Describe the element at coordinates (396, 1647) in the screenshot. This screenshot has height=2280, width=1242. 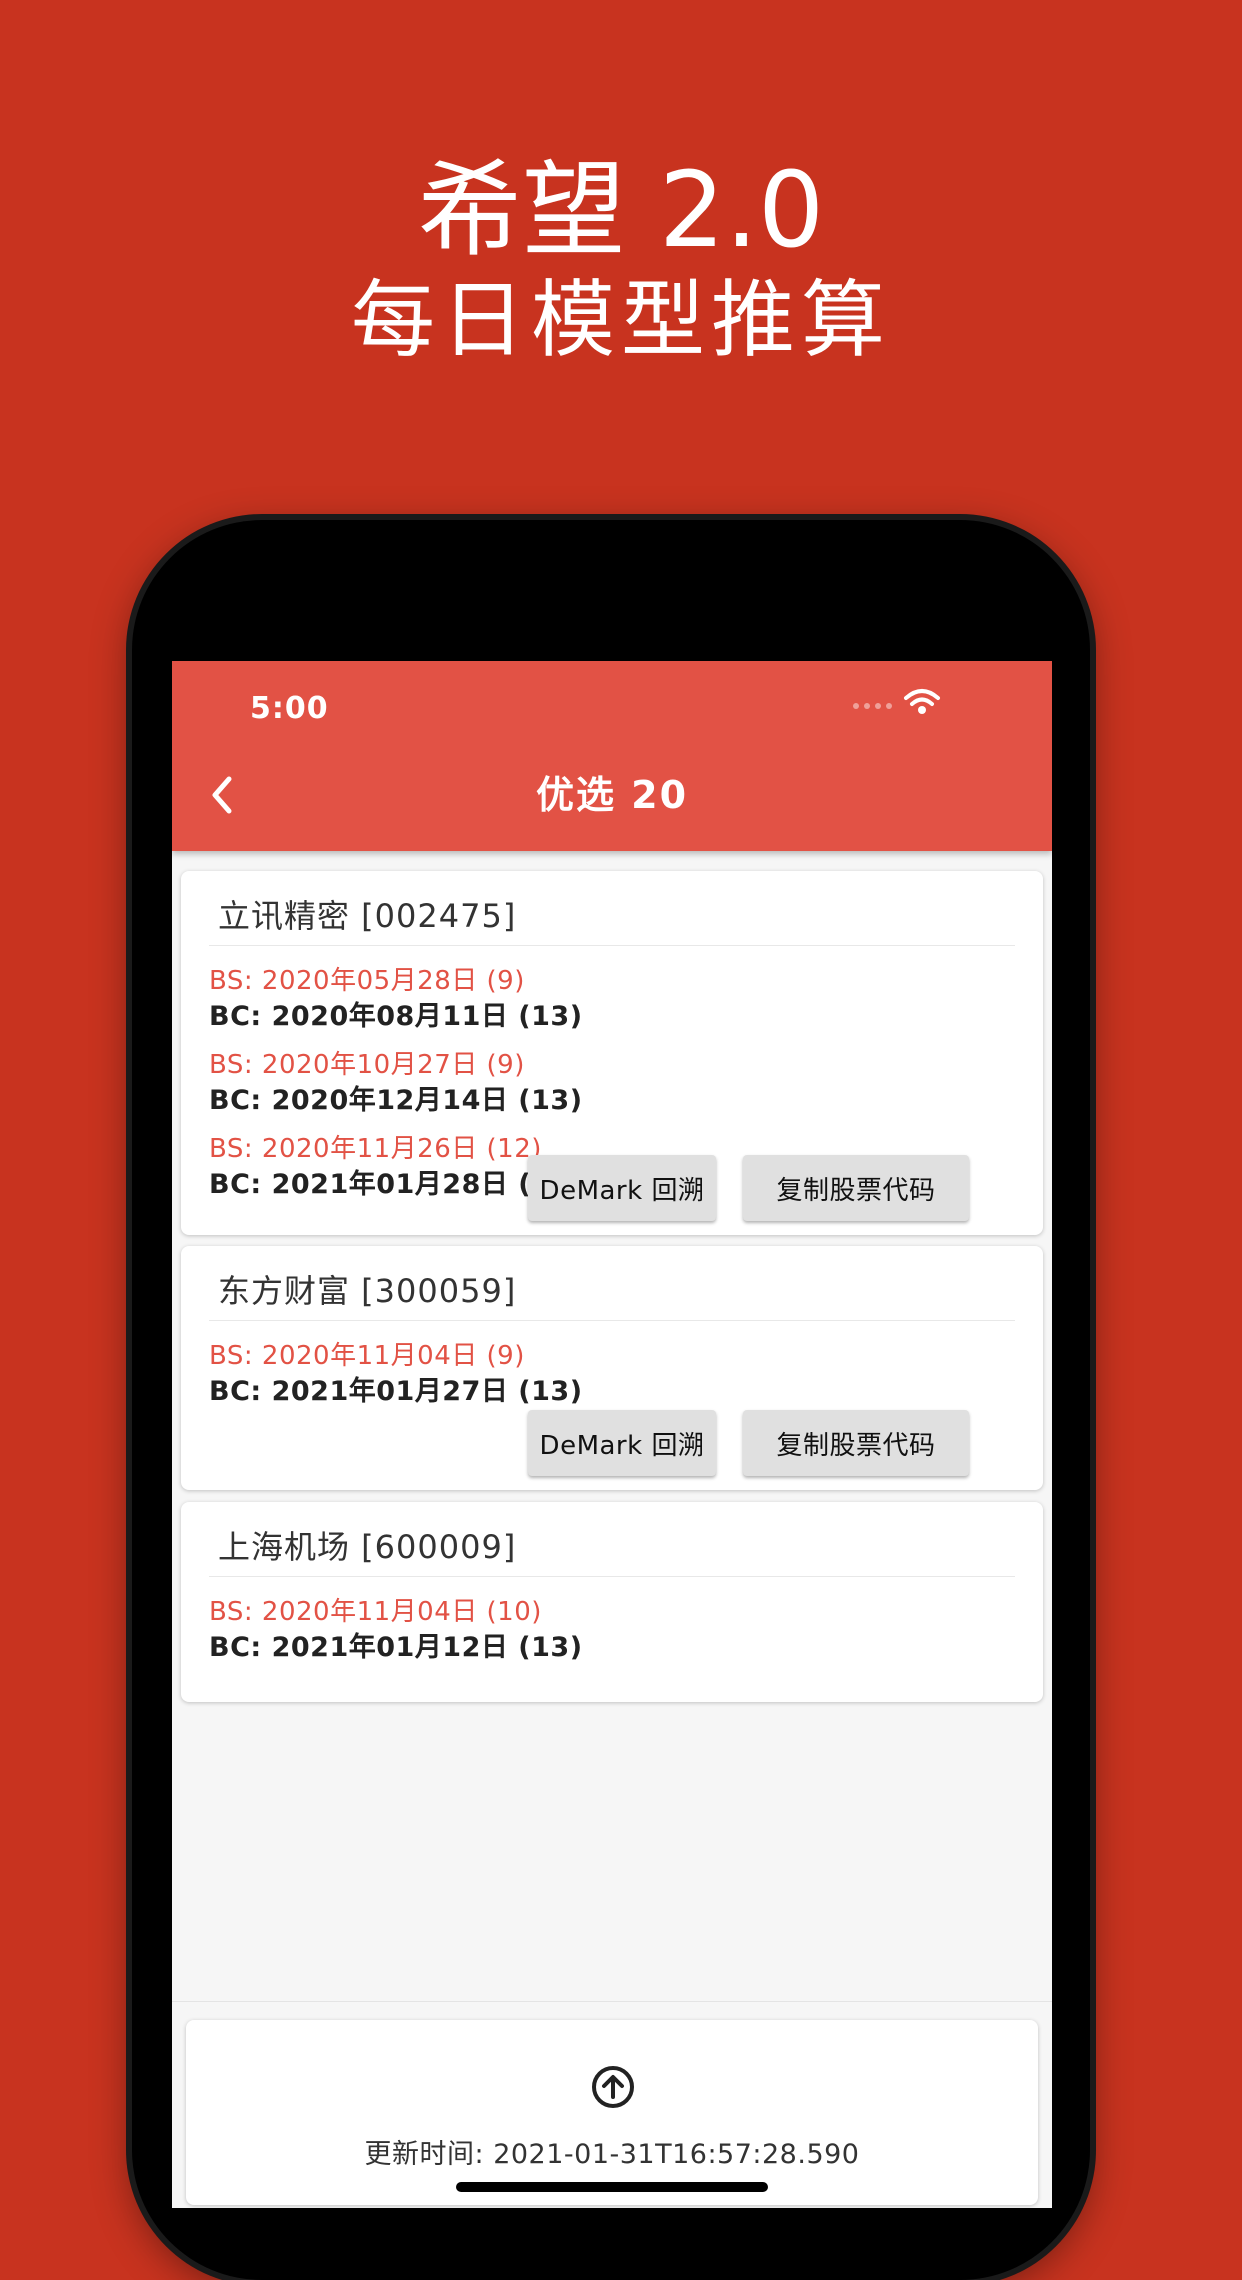
I see `bc-signal: BC: 2021年01月12日 (13)` at that location.